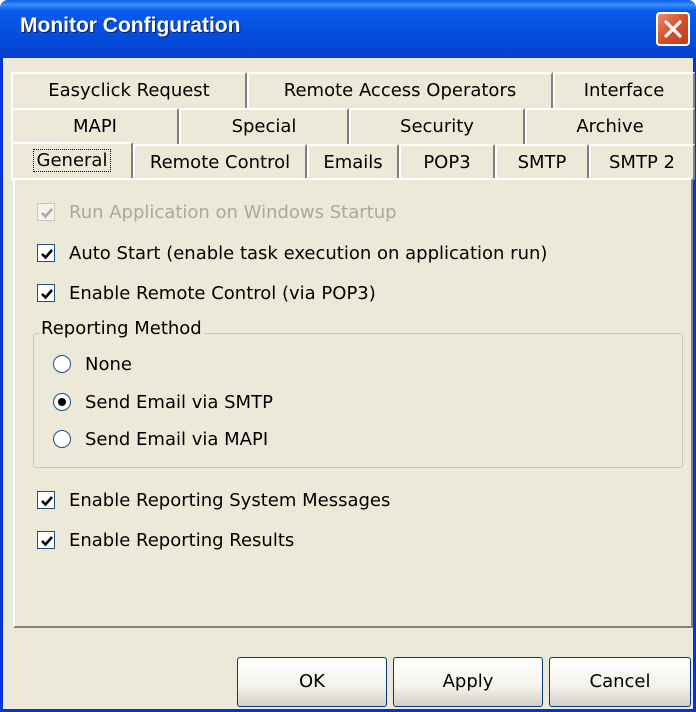 The width and height of the screenshot is (696, 712). What do you see at coordinates (95, 126) in the screenshot?
I see `tab-mapi: MAPI` at bounding box center [95, 126].